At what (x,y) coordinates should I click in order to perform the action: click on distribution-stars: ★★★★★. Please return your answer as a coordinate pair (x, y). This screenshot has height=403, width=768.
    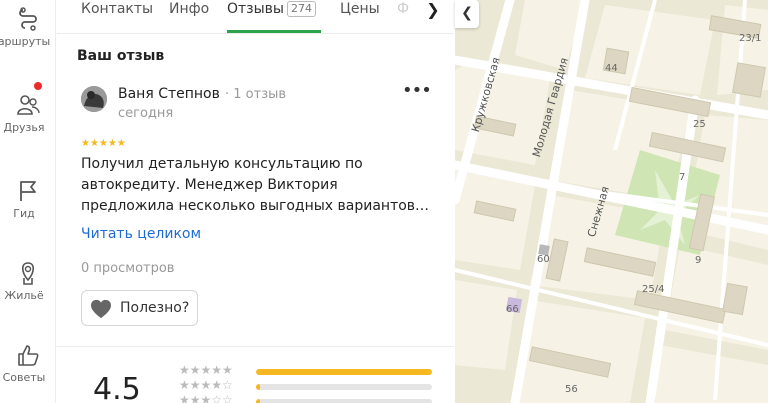
    Looking at the image, I should click on (206, 370).